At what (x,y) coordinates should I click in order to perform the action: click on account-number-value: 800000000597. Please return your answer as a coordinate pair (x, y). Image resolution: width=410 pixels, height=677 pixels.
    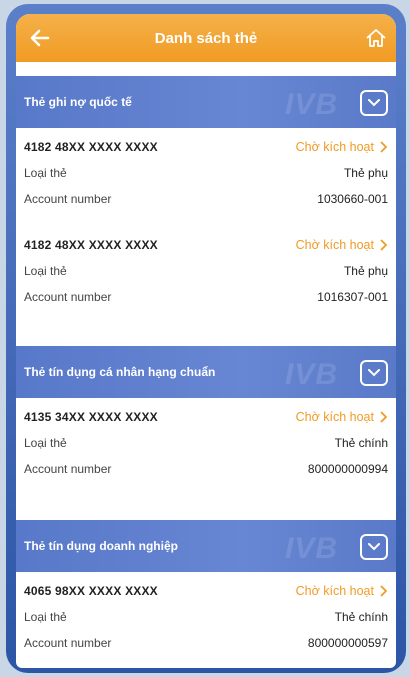
    Looking at the image, I should click on (347, 643).